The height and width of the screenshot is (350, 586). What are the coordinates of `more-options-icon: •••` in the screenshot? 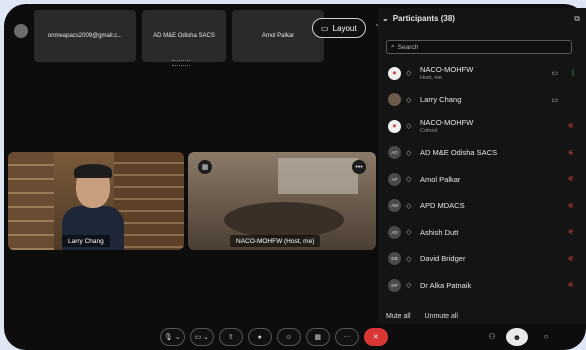 It's located at (359, 167).